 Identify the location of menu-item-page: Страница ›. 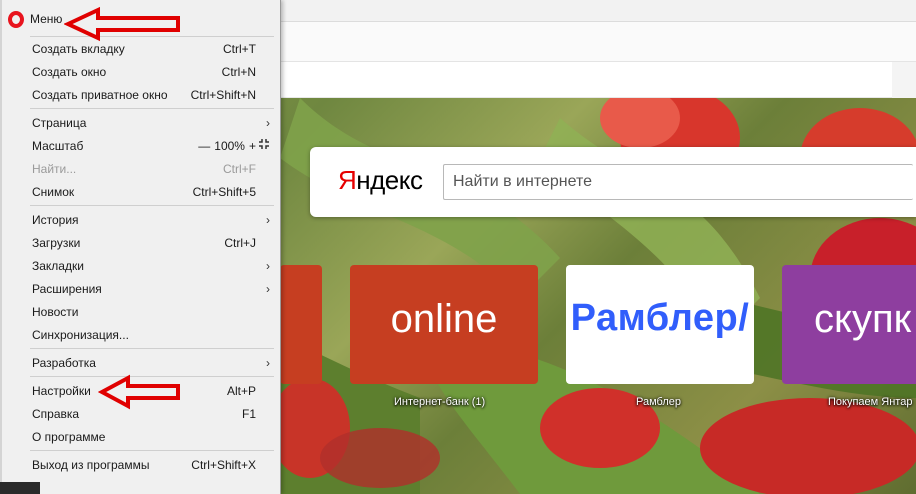
(140, 122).